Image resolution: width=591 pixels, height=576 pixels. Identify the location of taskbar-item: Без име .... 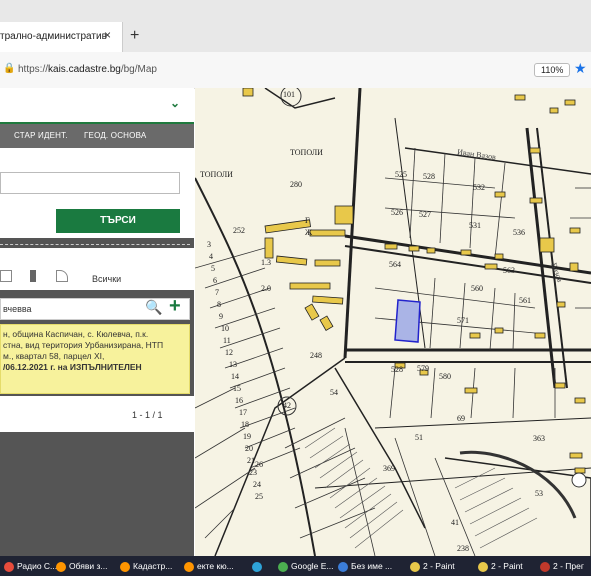
(365, 566).